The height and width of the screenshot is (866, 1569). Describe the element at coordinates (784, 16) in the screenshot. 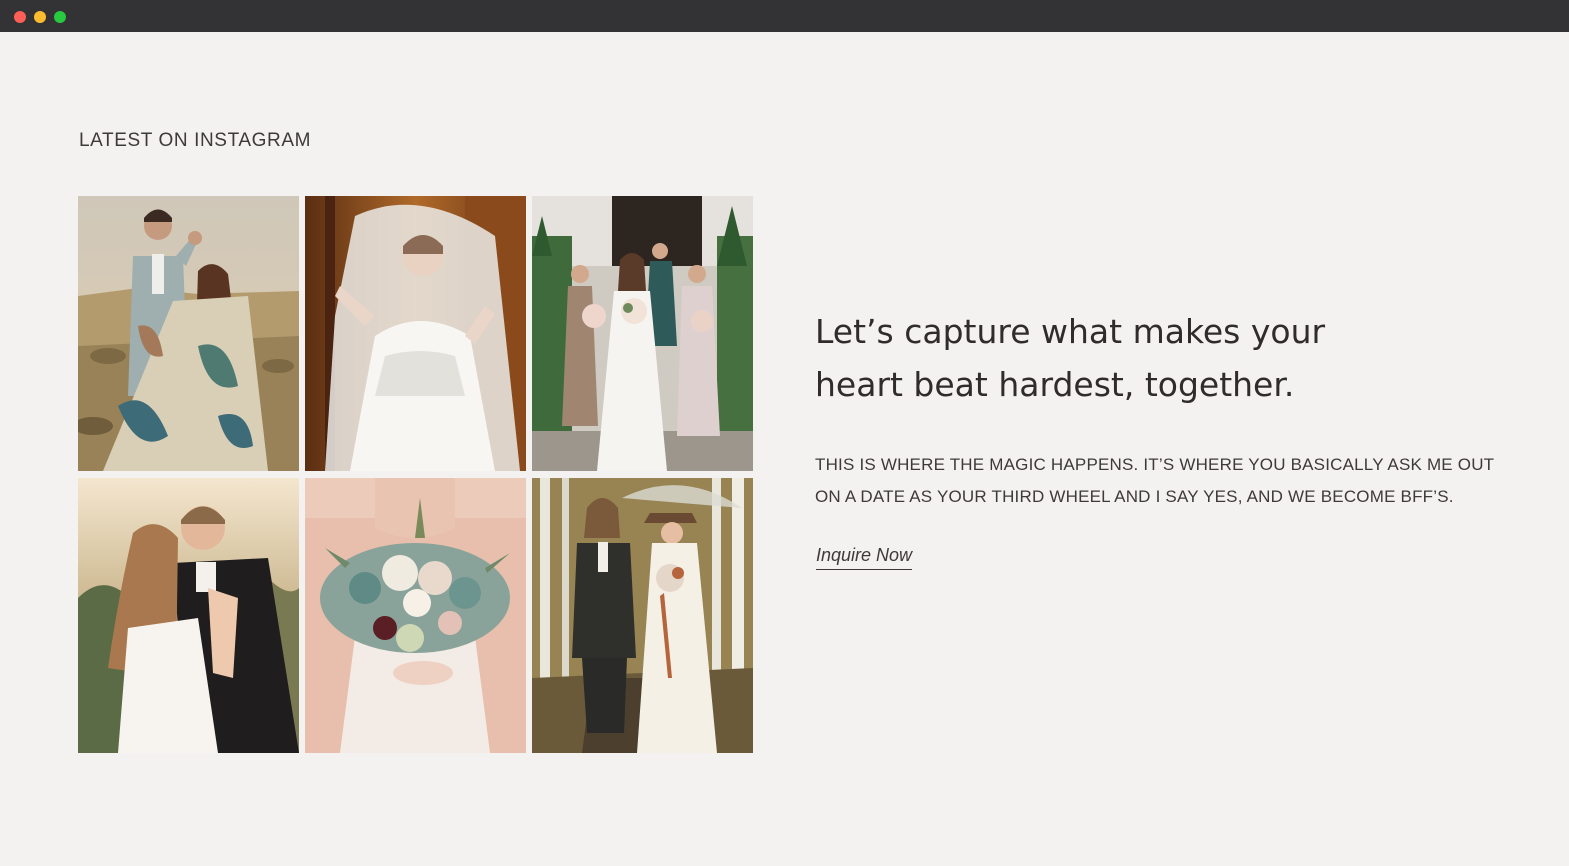

I see `title-bar` at that location.